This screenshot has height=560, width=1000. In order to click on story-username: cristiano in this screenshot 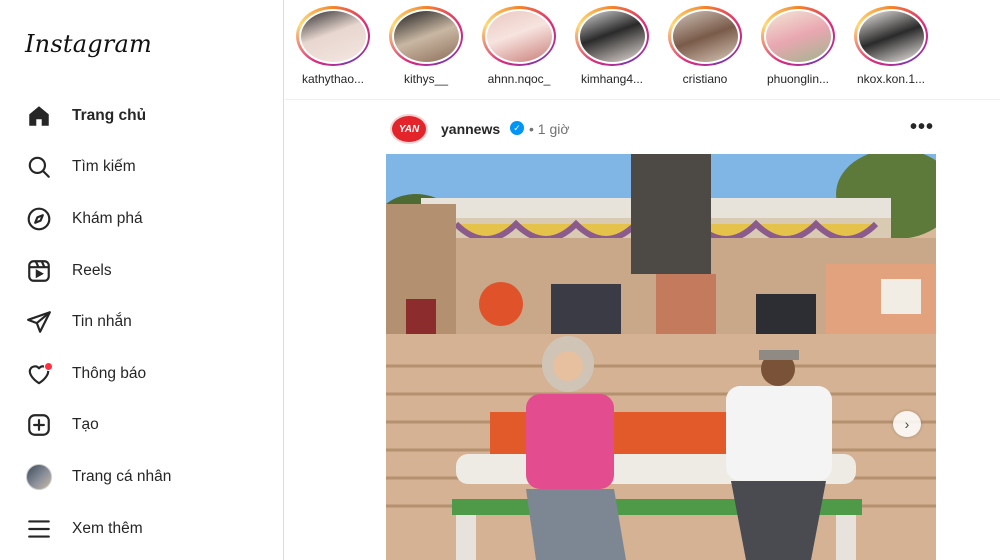, I will do `click(705, 79)`.